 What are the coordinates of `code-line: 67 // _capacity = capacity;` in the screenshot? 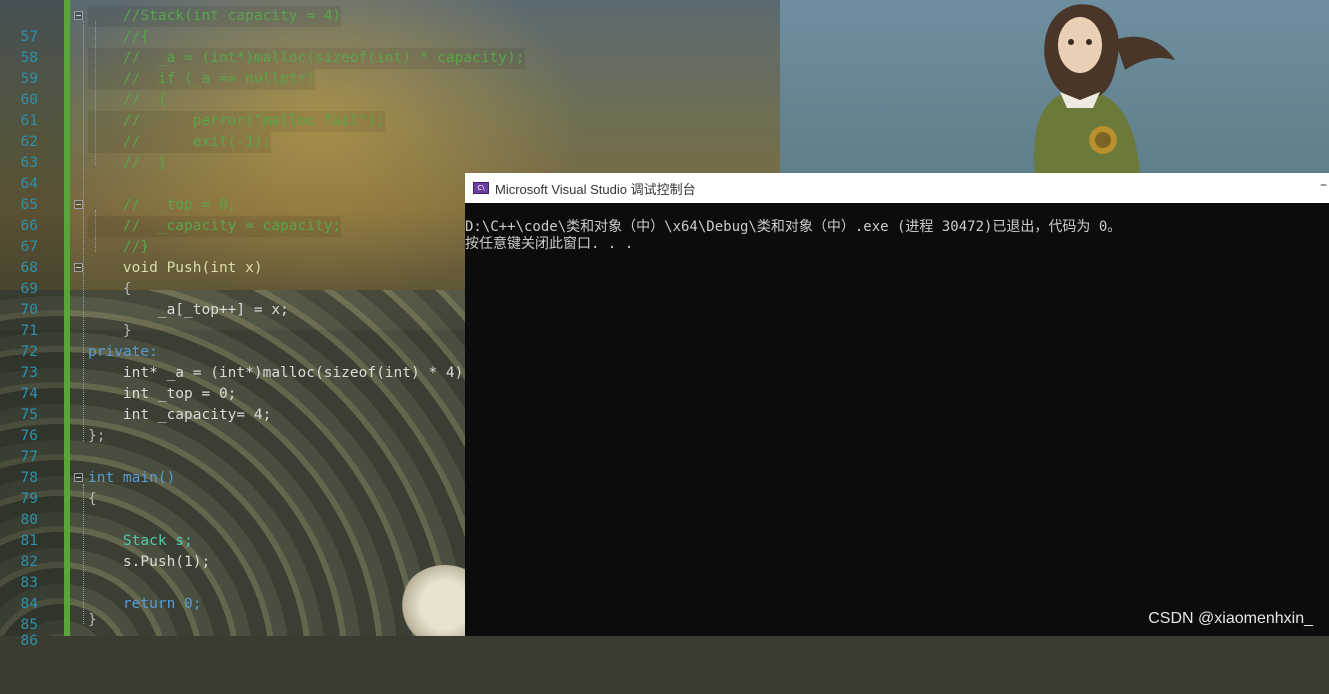 It's located at (235, 235).